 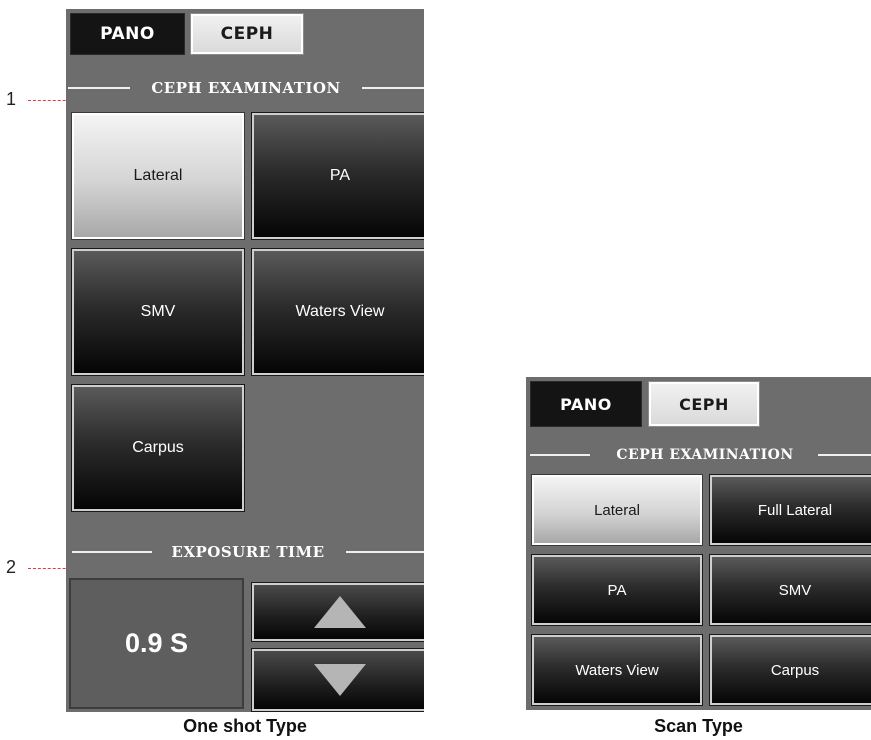 I want to click on triangle-up-icon, so click(x=340, y=612).